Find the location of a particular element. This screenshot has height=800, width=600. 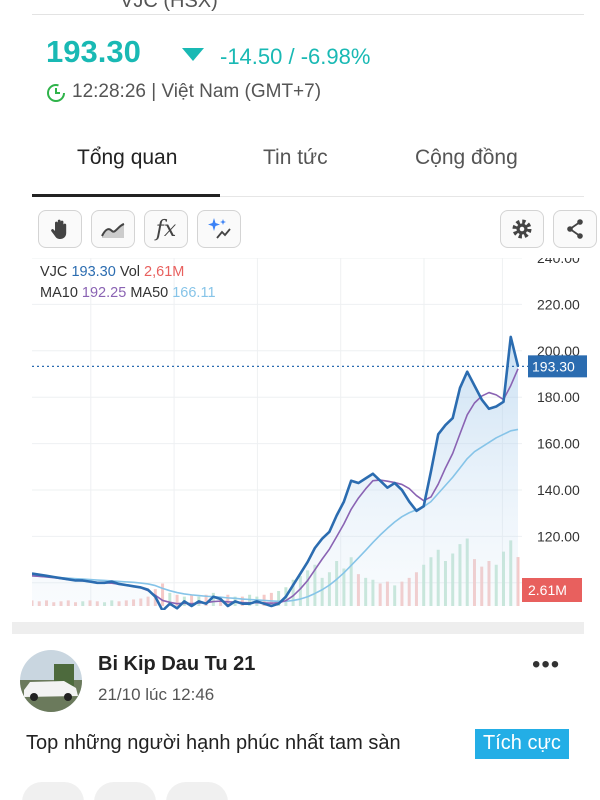

section-separator is located at coordinates (298, 628).